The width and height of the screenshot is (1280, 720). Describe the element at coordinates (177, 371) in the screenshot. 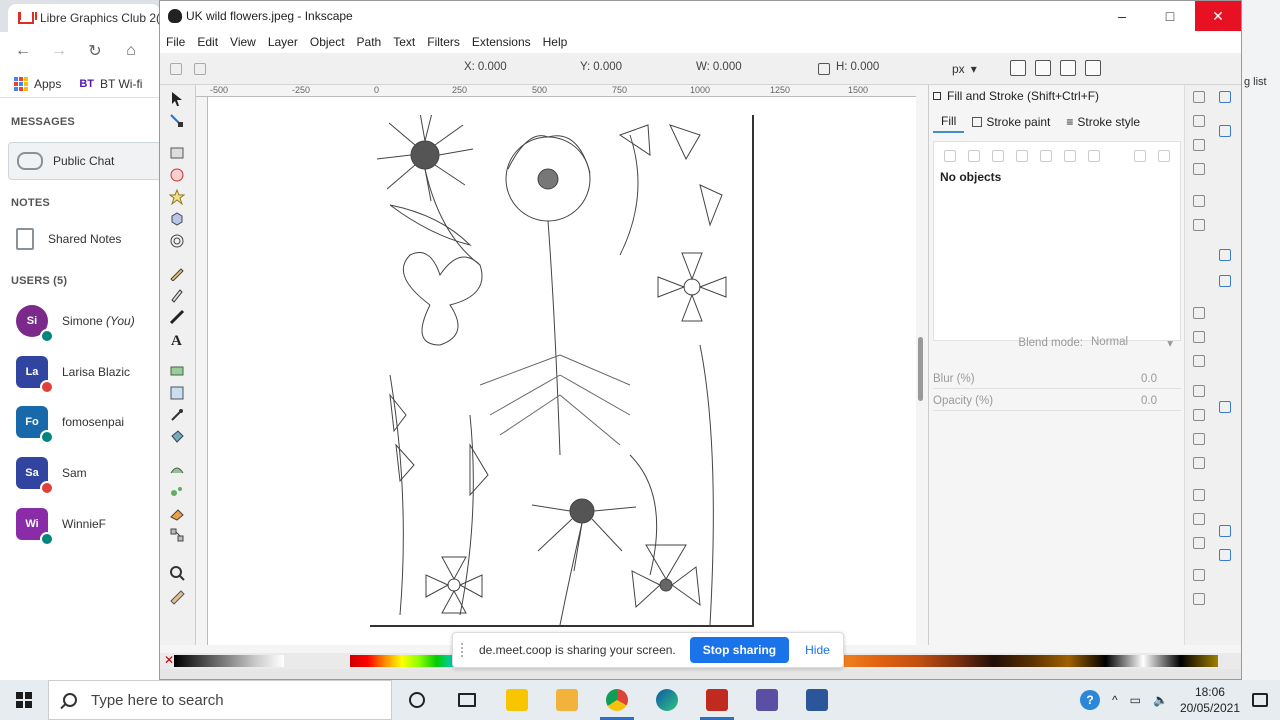

I see `gradient-tool-icon` at that location.